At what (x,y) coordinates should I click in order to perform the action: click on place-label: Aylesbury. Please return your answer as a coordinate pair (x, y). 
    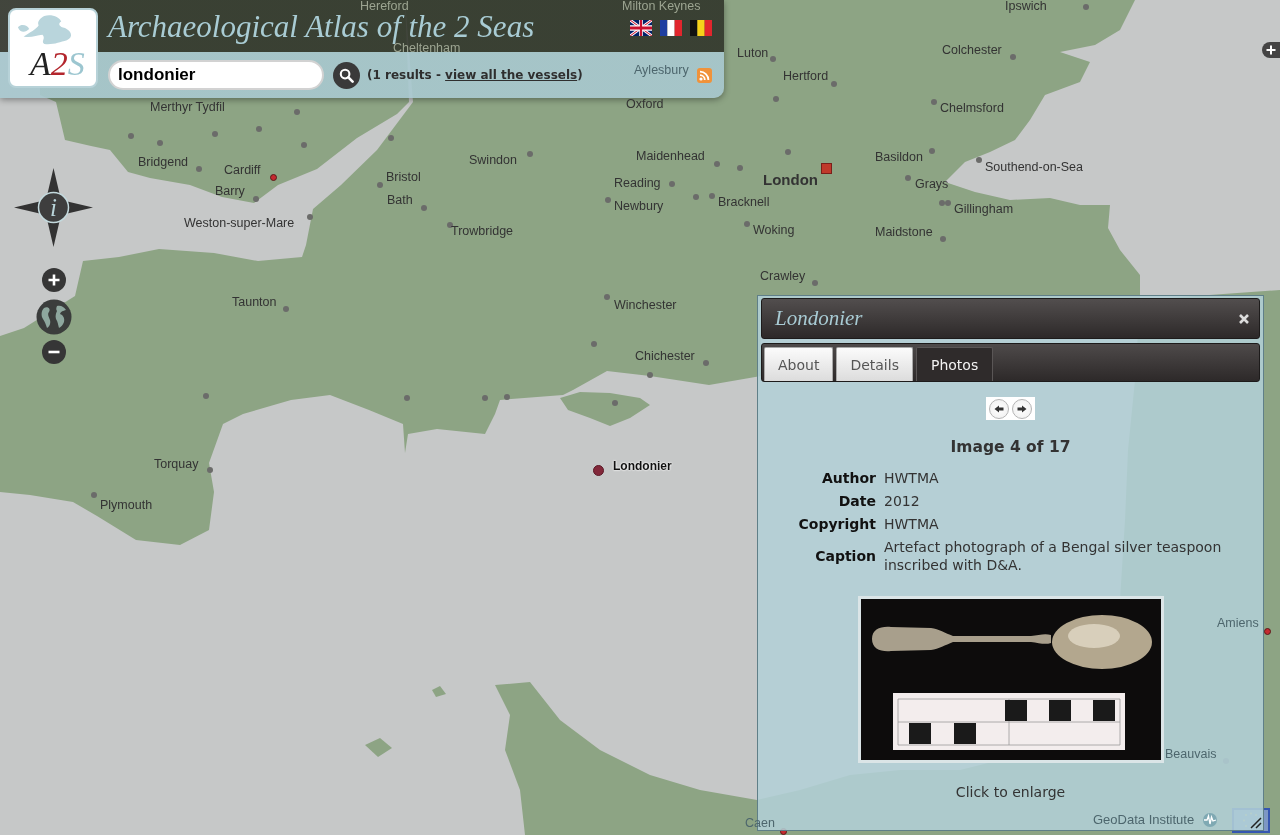
    Looking at the image, I should click on (661, 70).